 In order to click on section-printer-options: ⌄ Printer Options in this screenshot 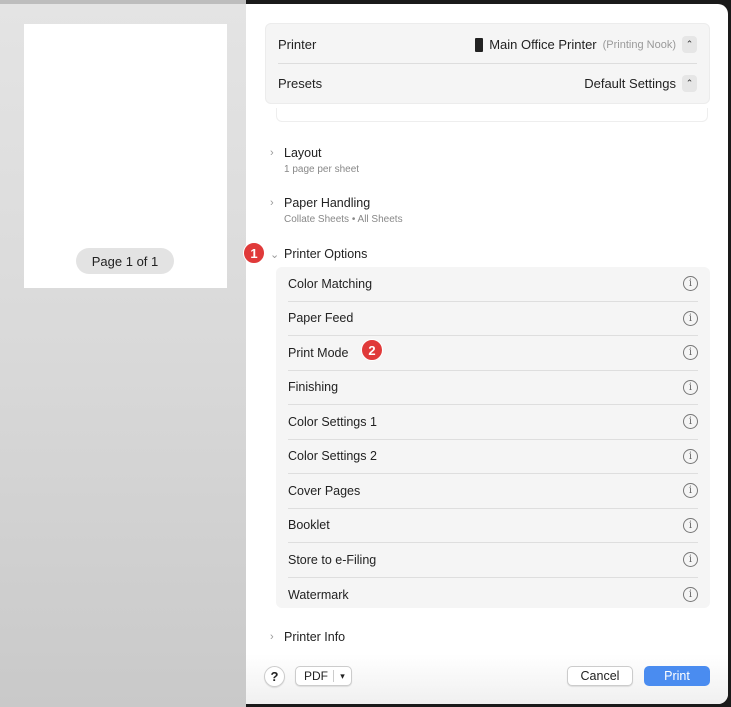, I will do `click(318, 254)`.